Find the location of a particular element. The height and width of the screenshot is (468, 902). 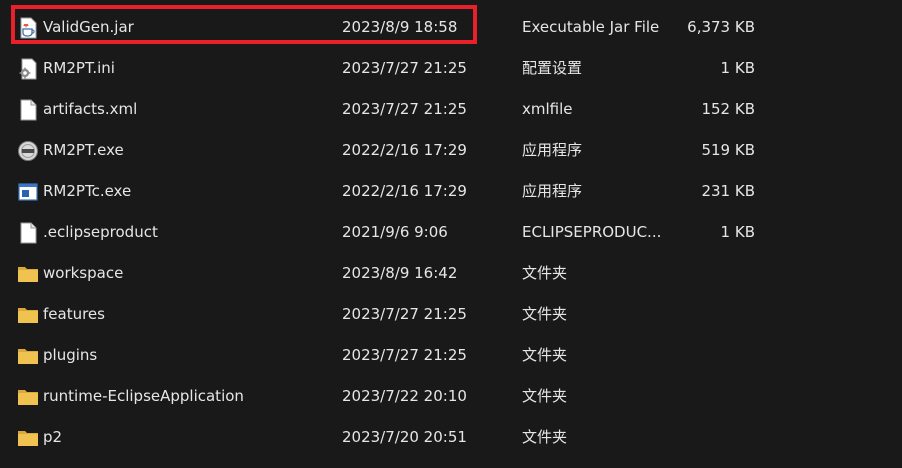

folder-row-workspace: workspace 2023/8/9 16:42 文件夹 is located at coordinates (451, 273).